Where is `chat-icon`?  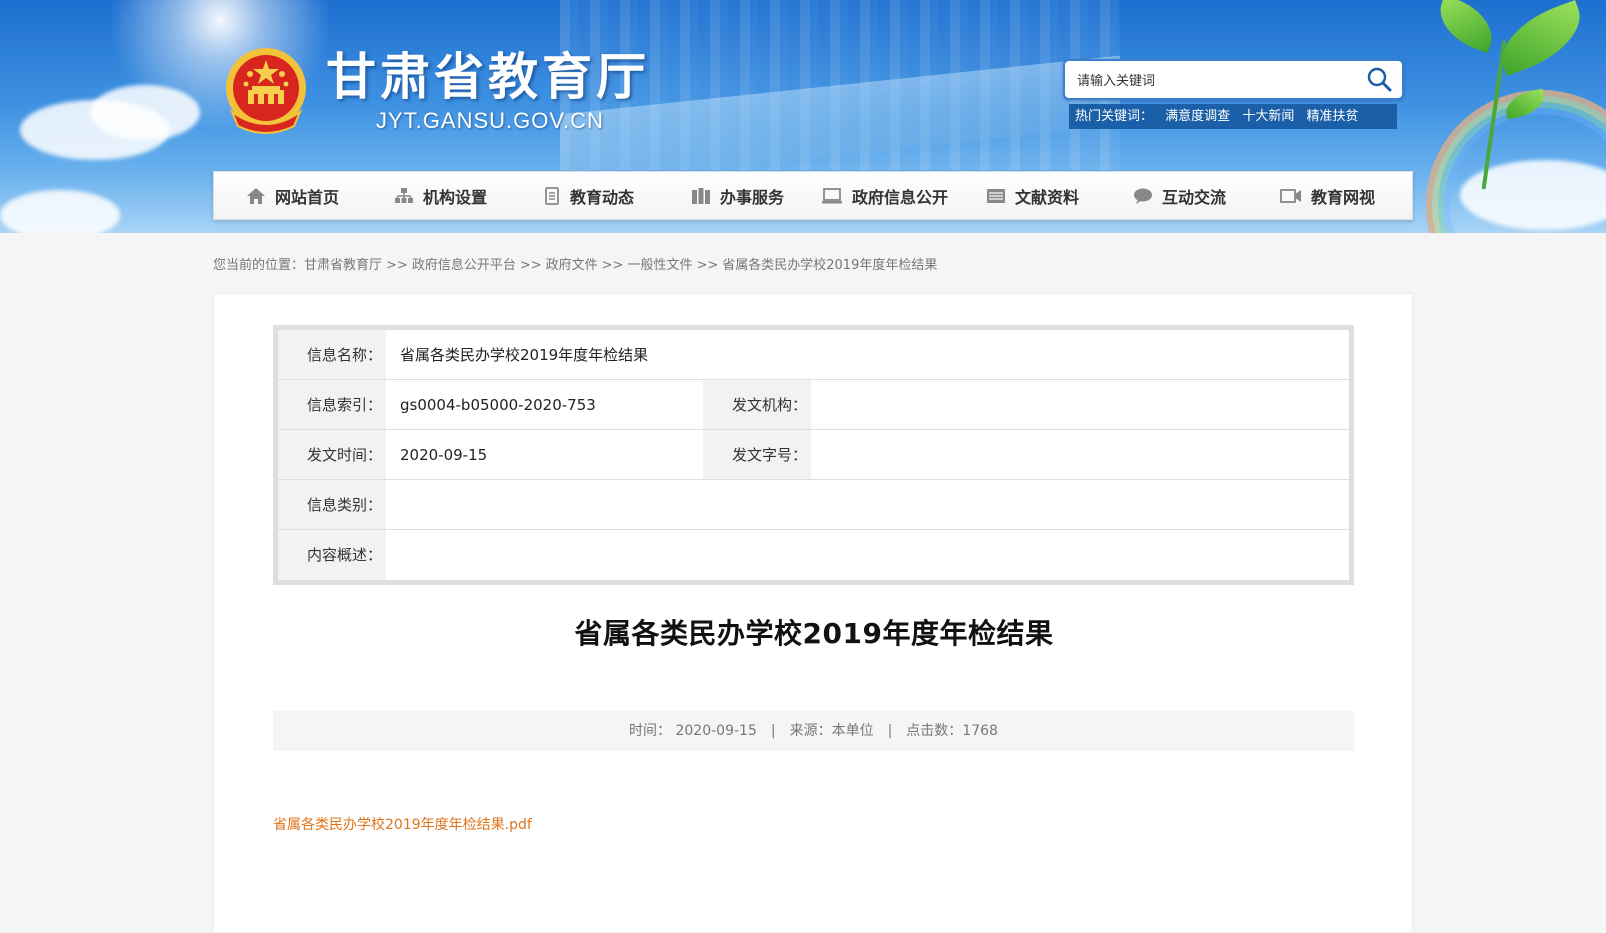
chat-icon is located at coordinates (1143, 196).